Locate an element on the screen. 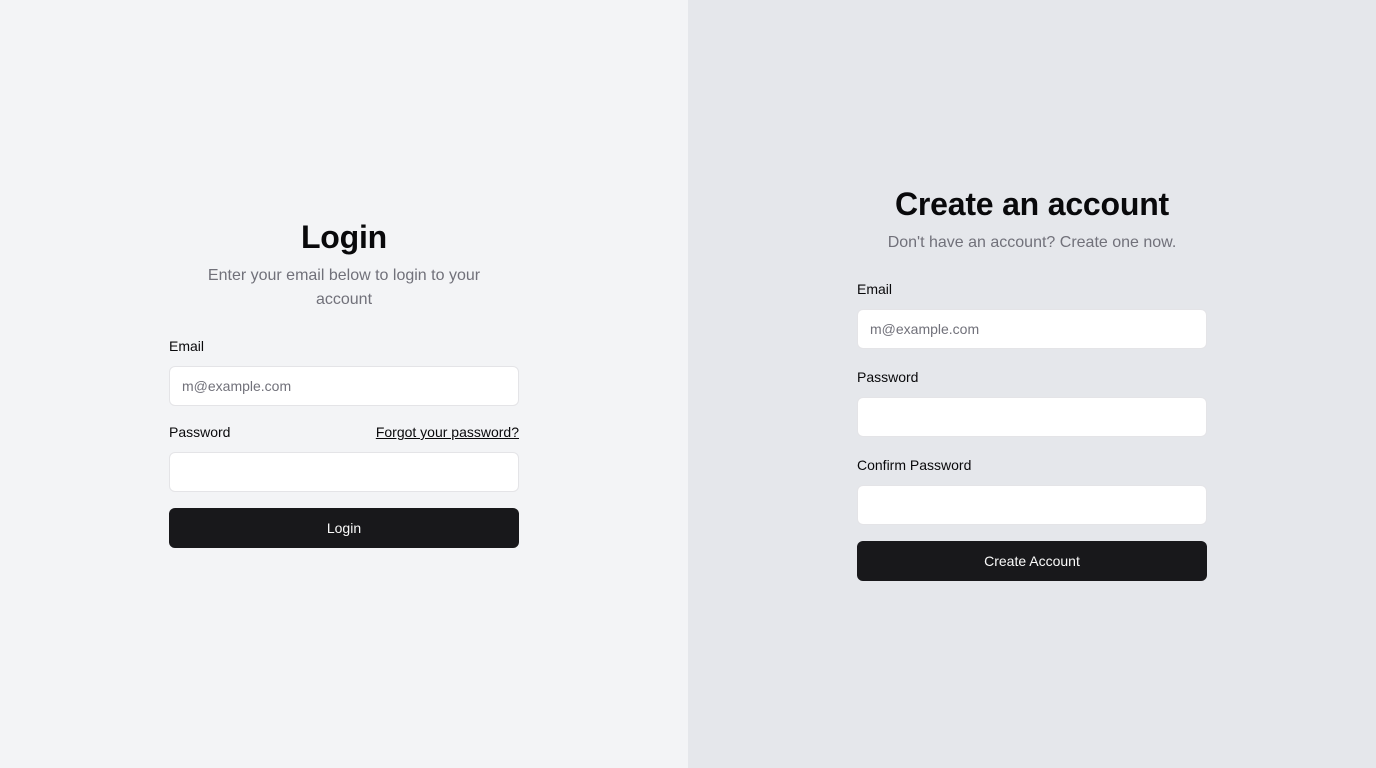 Image resolution: width=1376 pixels, height=768 pixels. signup-confirm-password-input is located at coordinates (1032, 505).